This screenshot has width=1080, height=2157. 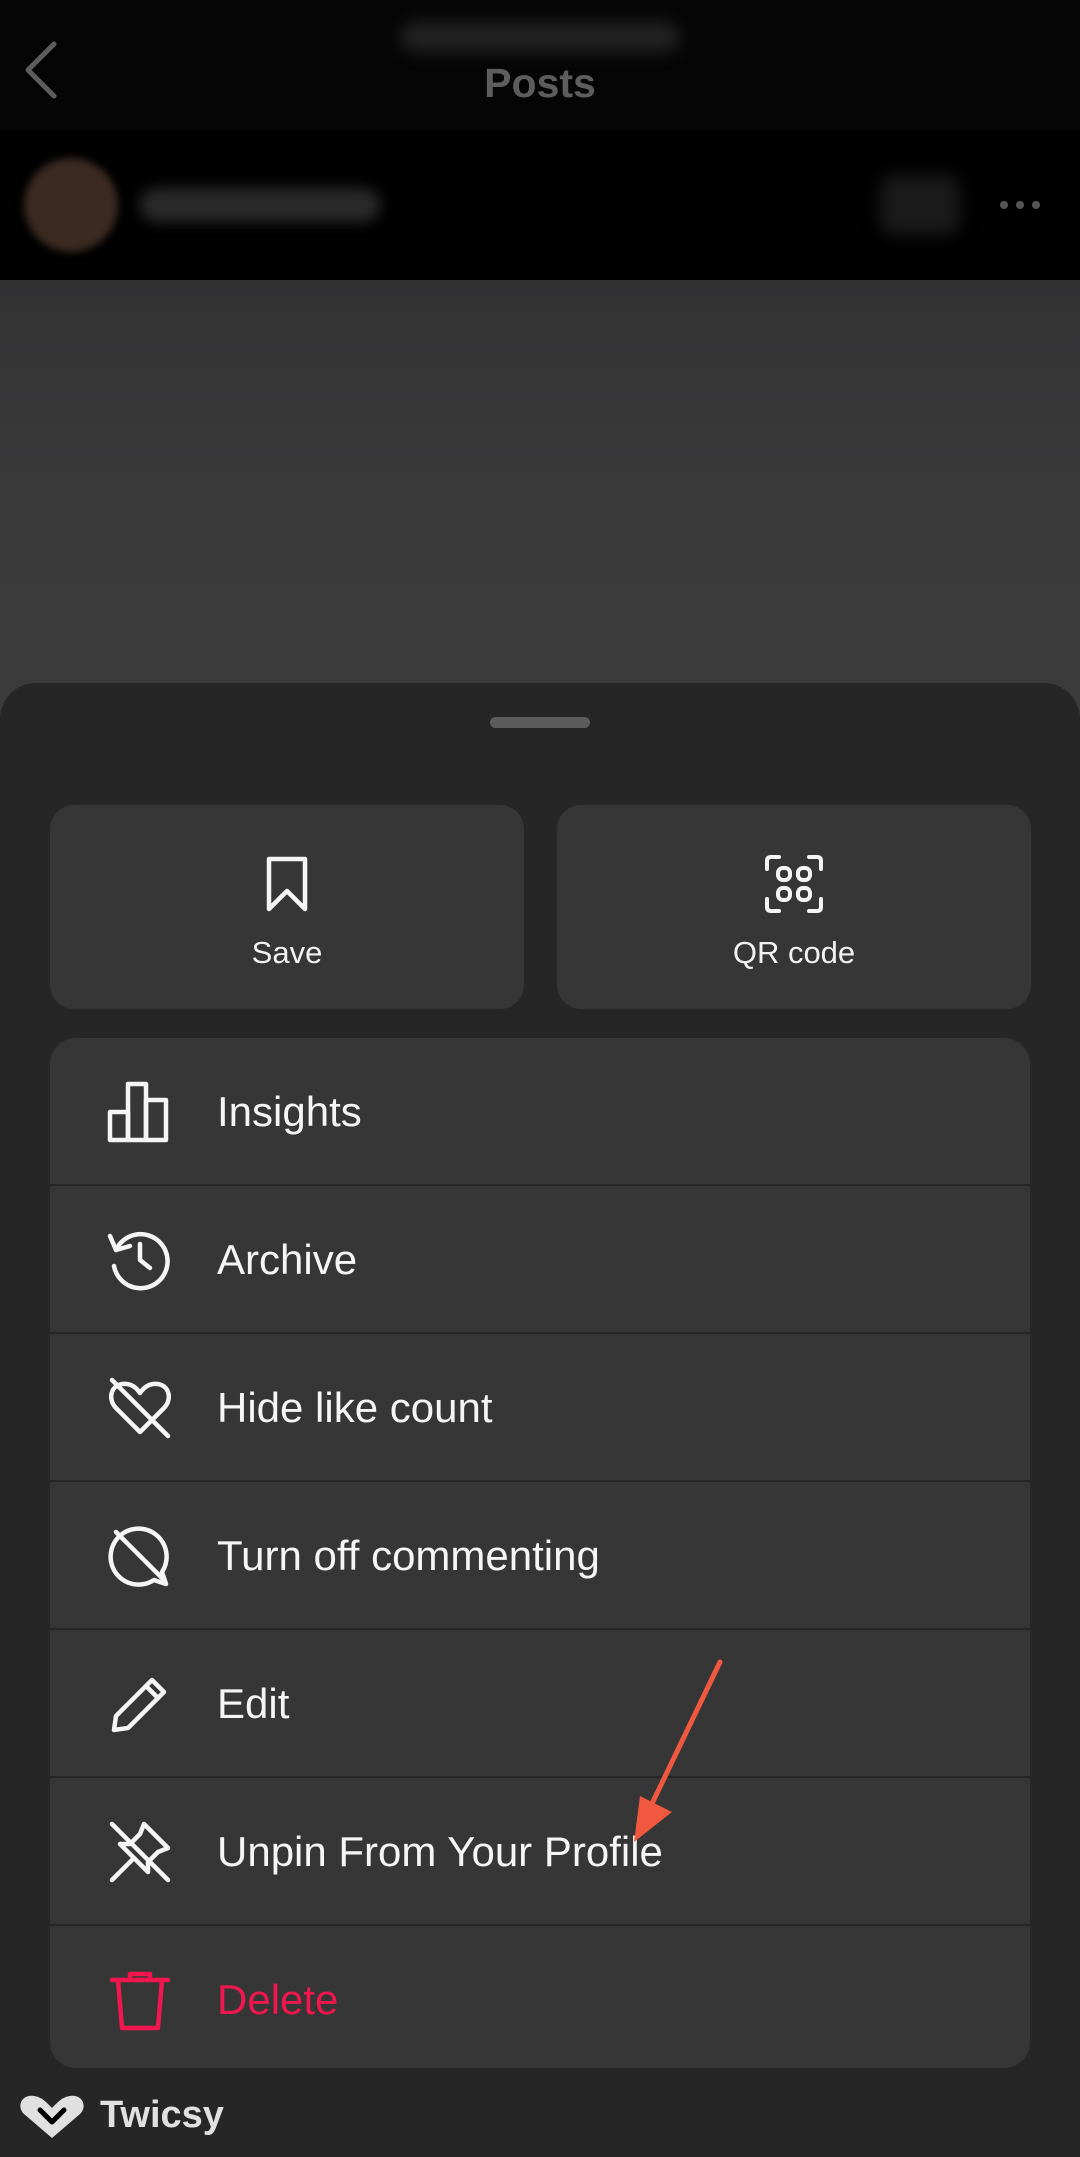 I want to click on blurred-header-button, so click(x=920, y=205).